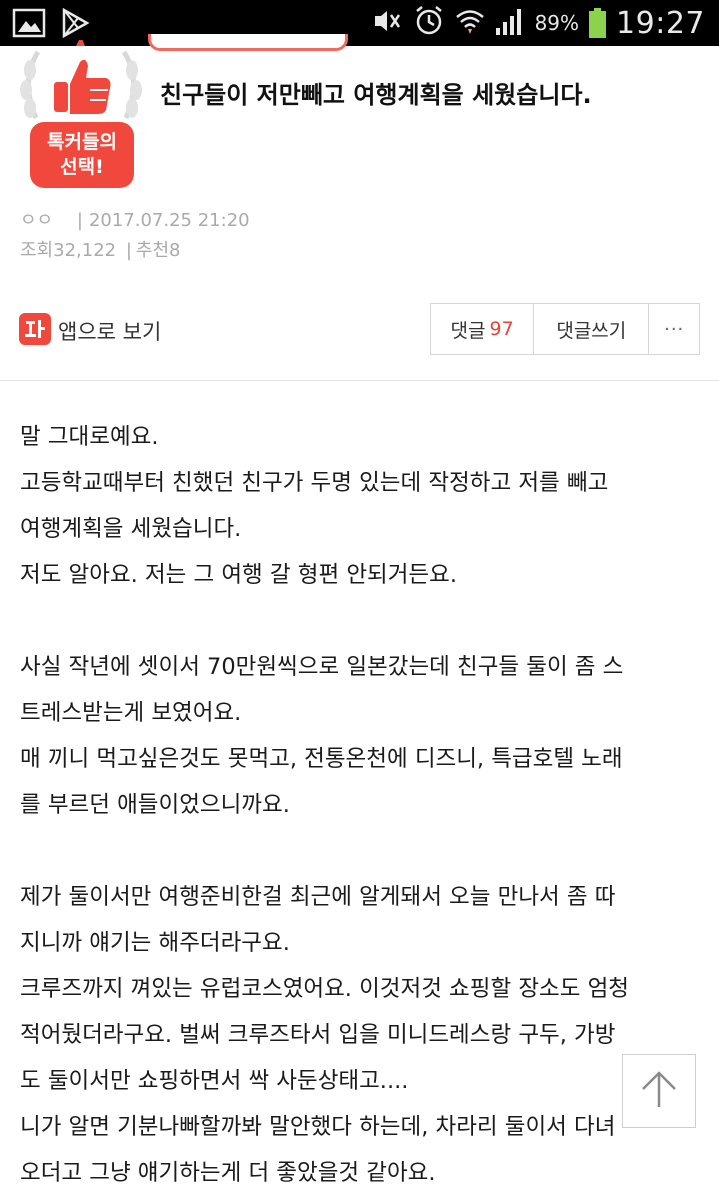 The height and width of the screenshot is (1196, 719). I want to click on arrow-up-icon, so click(659, 1091).